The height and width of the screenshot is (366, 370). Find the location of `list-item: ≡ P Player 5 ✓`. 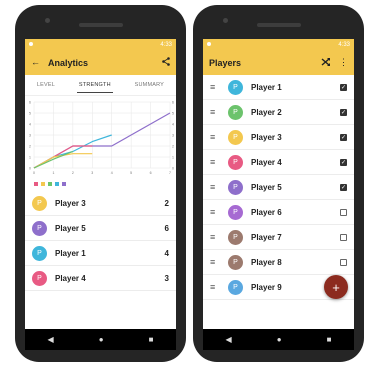

list-item: ≡ P Player 5 ✓ is located at coordinates (278, 187).